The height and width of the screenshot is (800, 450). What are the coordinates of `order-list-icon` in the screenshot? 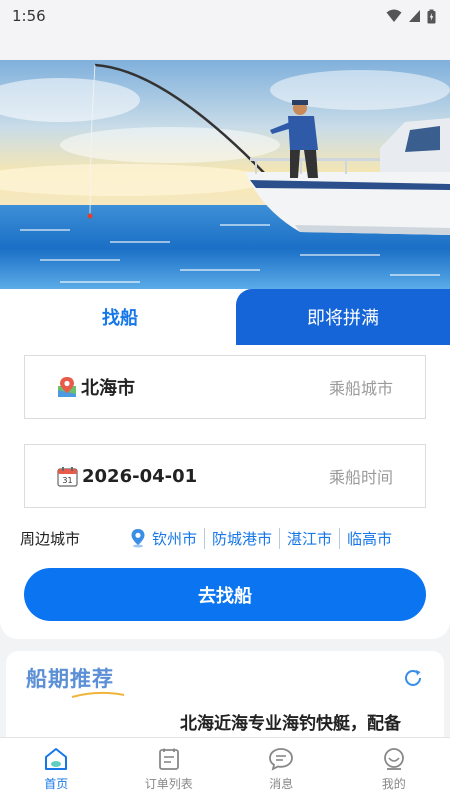 It's located at (168, 759).